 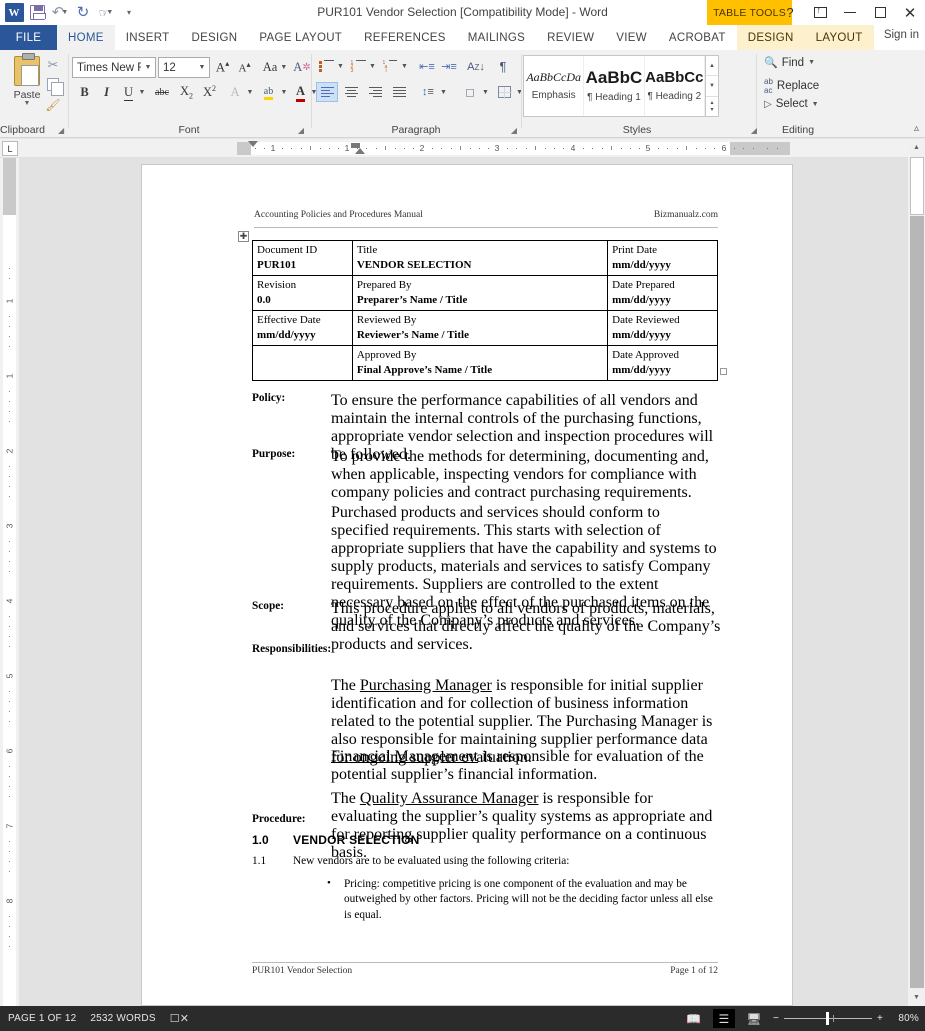 What do you see at coordinates (390, 66) in the screenshot?
I see `multilevel-list-button: 1ai` at bounding box center [390, 66].